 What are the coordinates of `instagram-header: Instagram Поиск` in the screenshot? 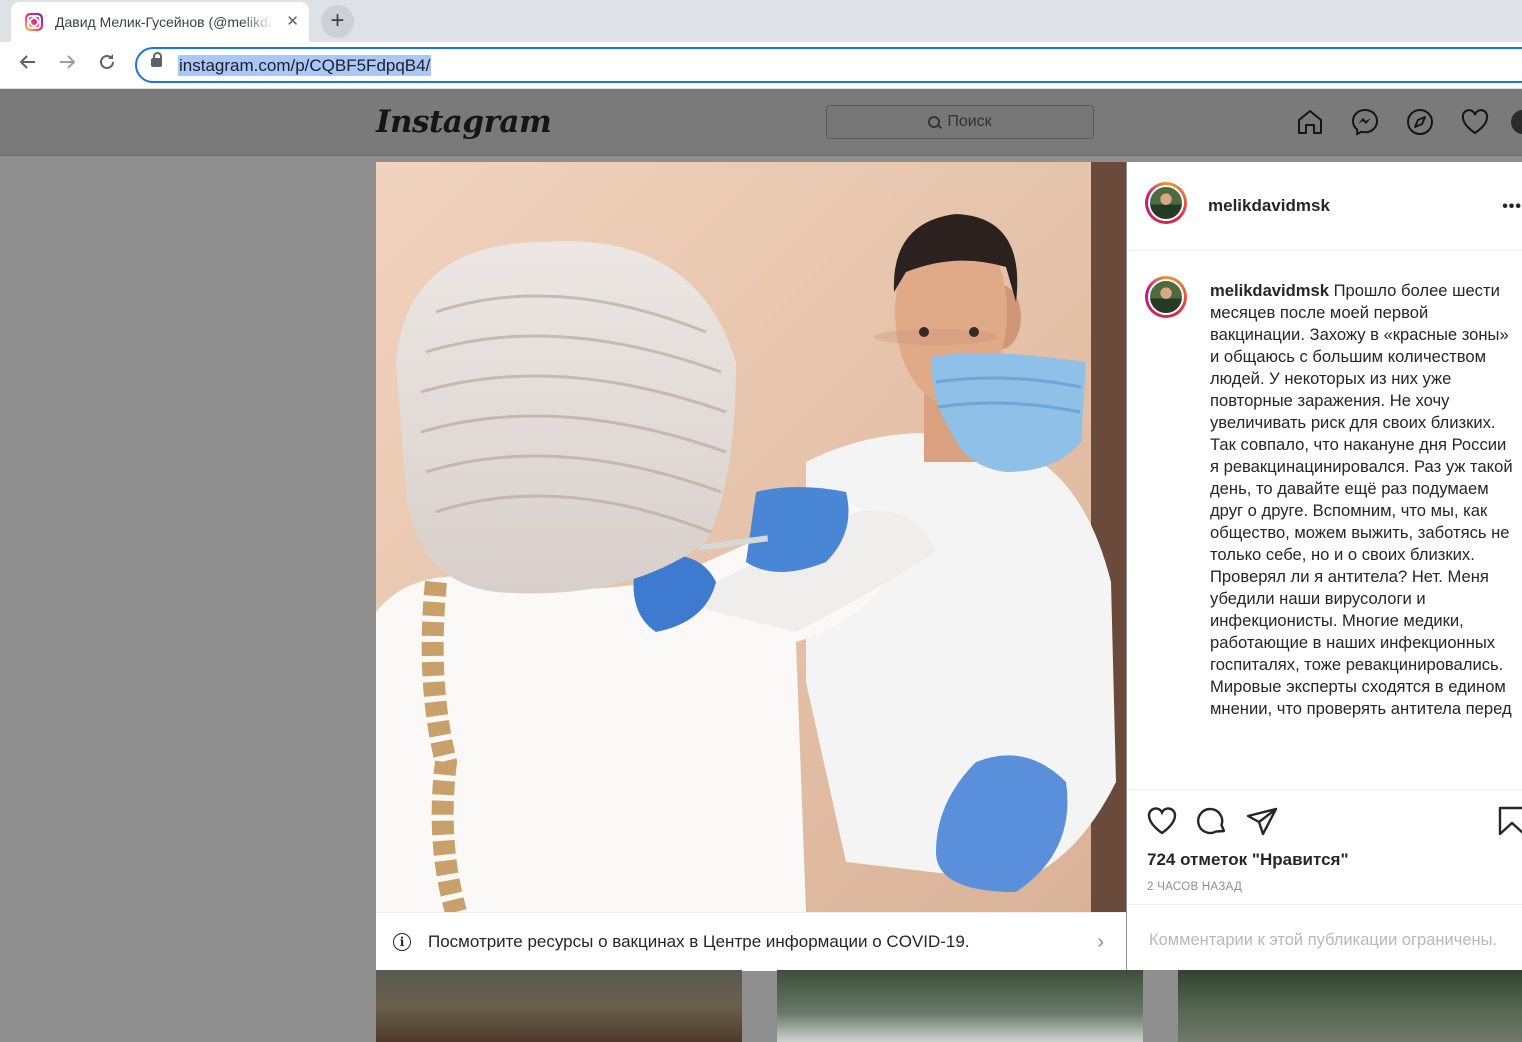 It's located at (761, 122).